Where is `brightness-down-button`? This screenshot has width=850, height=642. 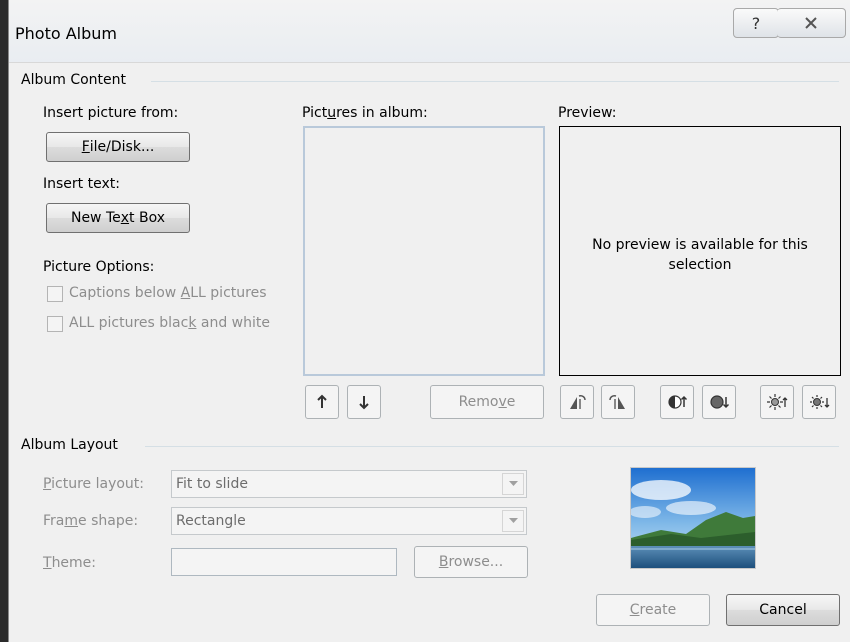
brightness-down-button is located at coordinates (819, 402).